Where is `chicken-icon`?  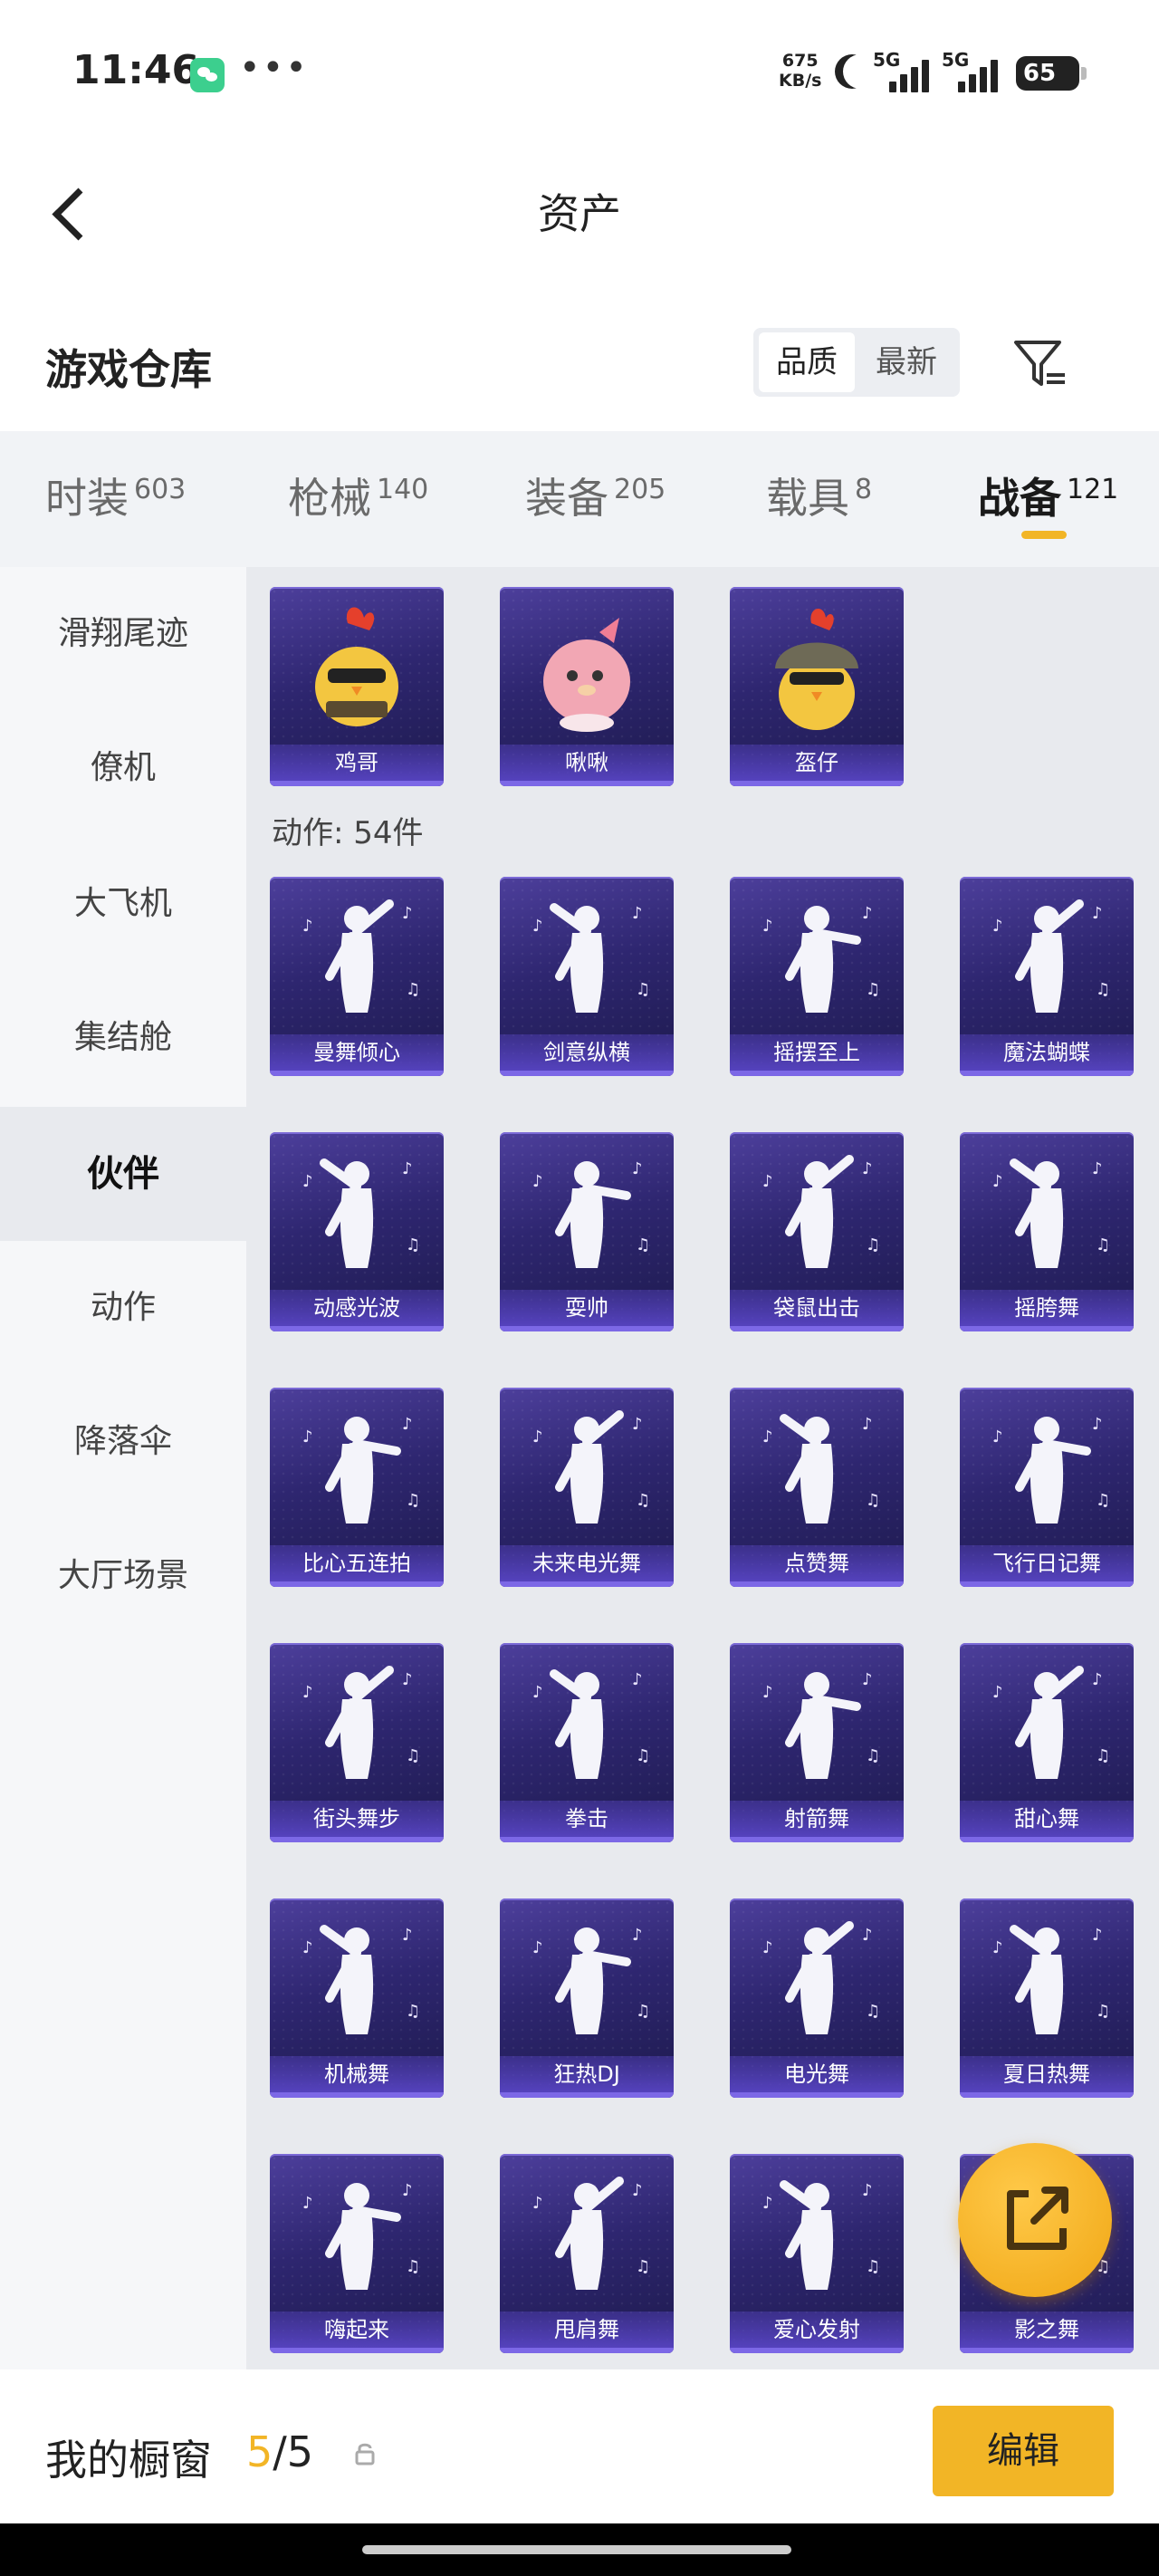 chicken-icon is located at coordinates (357, 666).